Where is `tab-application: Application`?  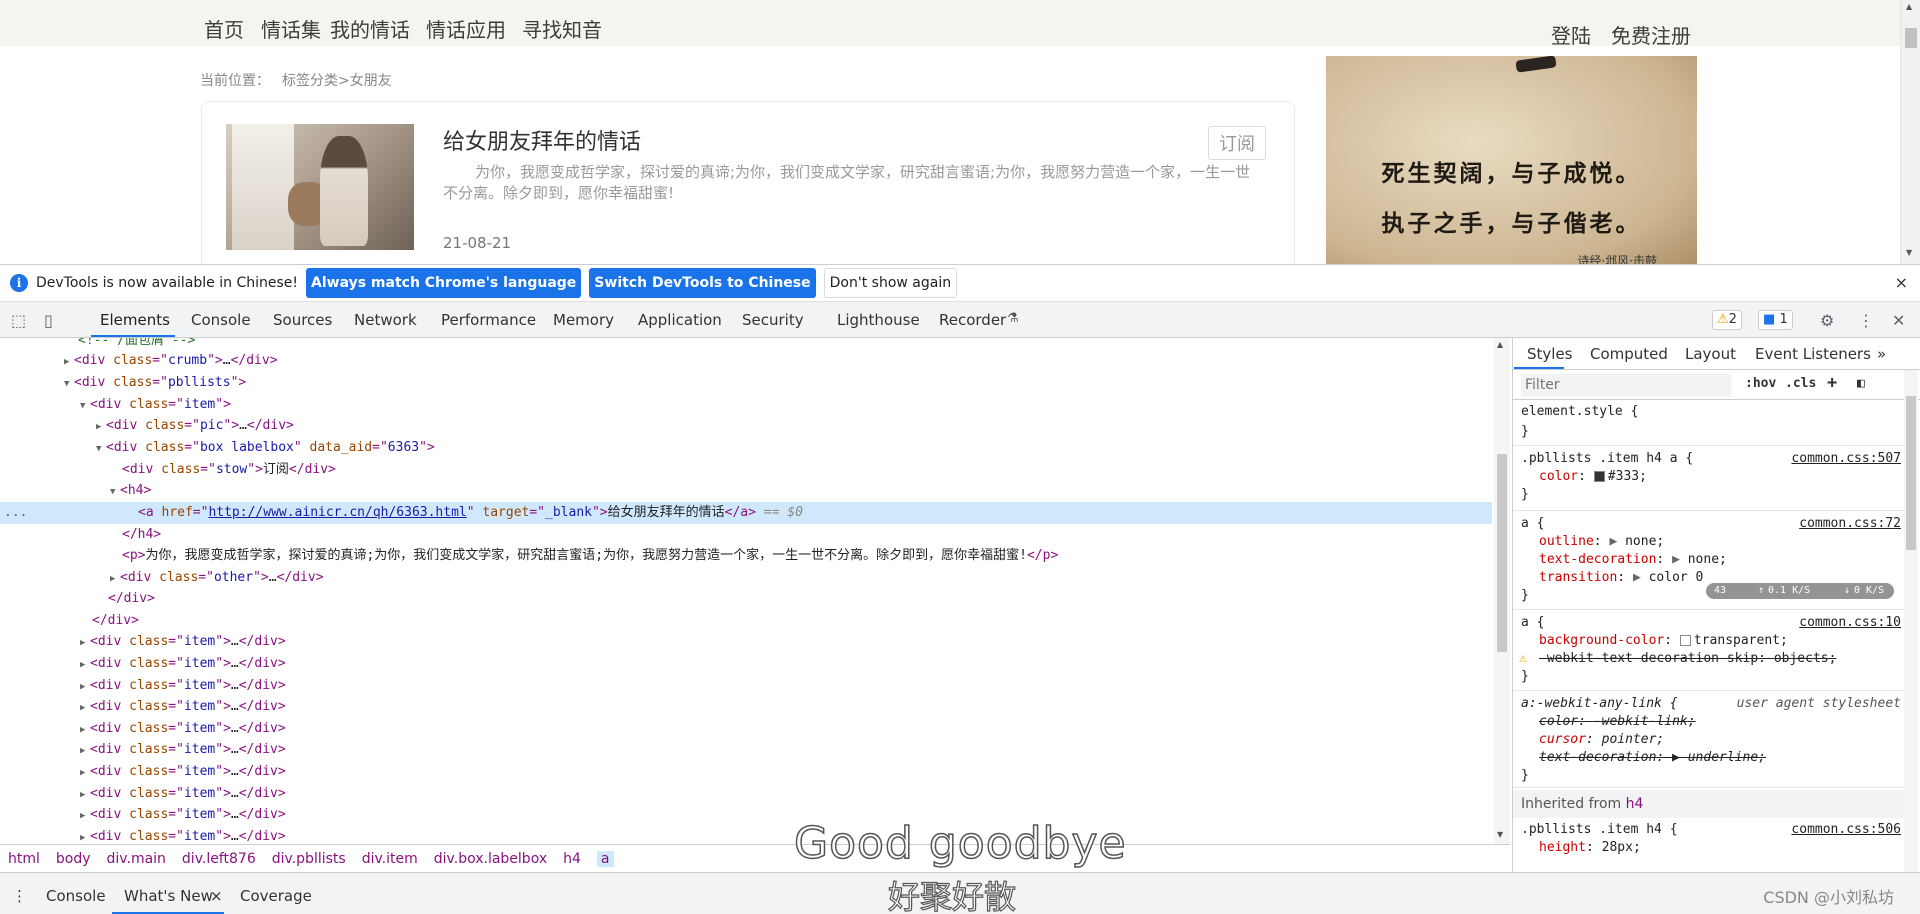 tab-application: Application is located at coordinates (680, 320).